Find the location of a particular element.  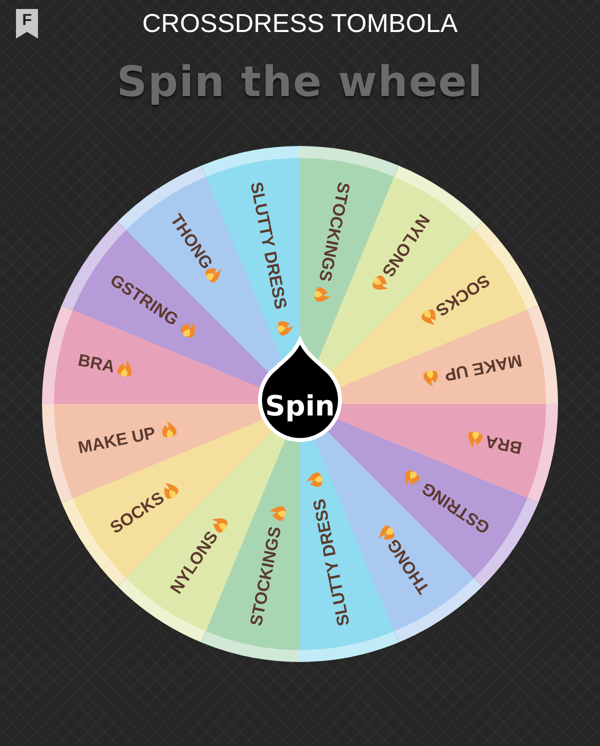

app-title: CROSSDRESS TOMBOLA is located at coordinates (300, 23).